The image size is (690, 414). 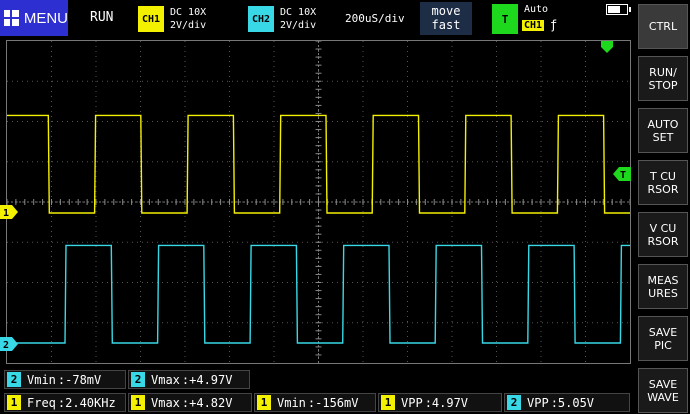 I want to click on measurement-value: :+4.97V, so click(x=207, y=379).